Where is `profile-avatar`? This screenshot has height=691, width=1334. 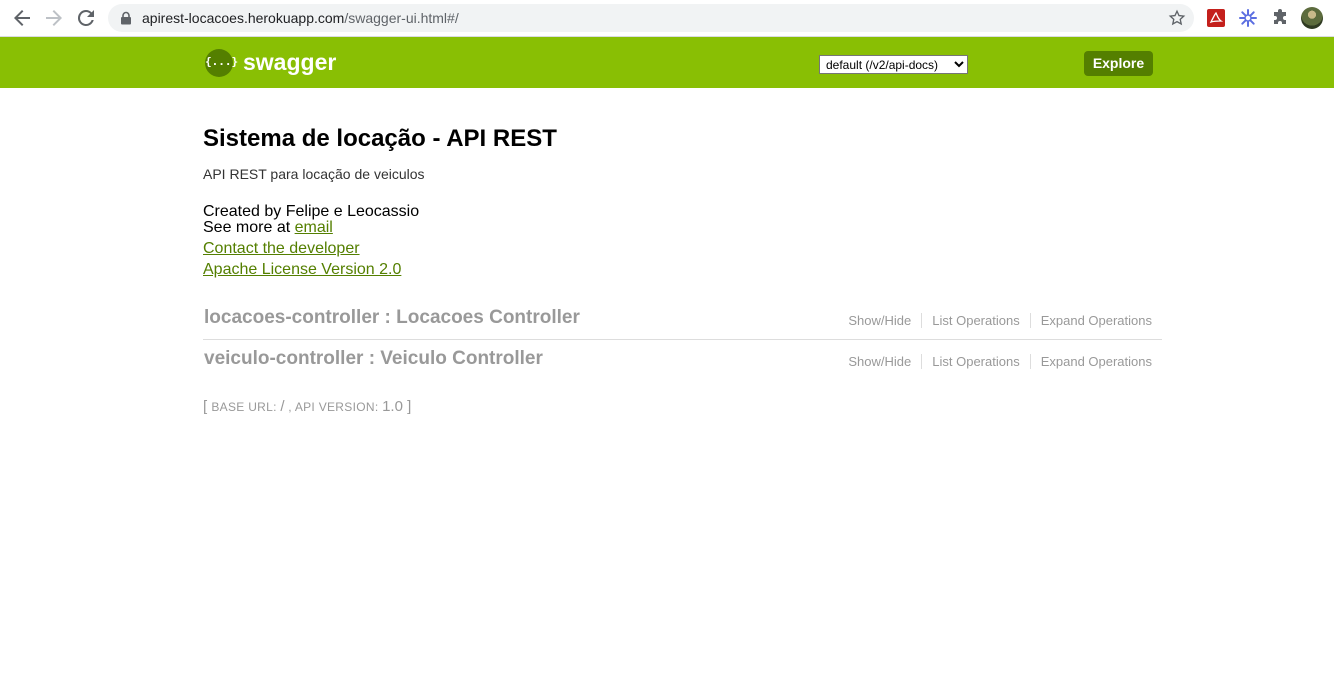
profile-avatar is located at coordinates (1312, 18).